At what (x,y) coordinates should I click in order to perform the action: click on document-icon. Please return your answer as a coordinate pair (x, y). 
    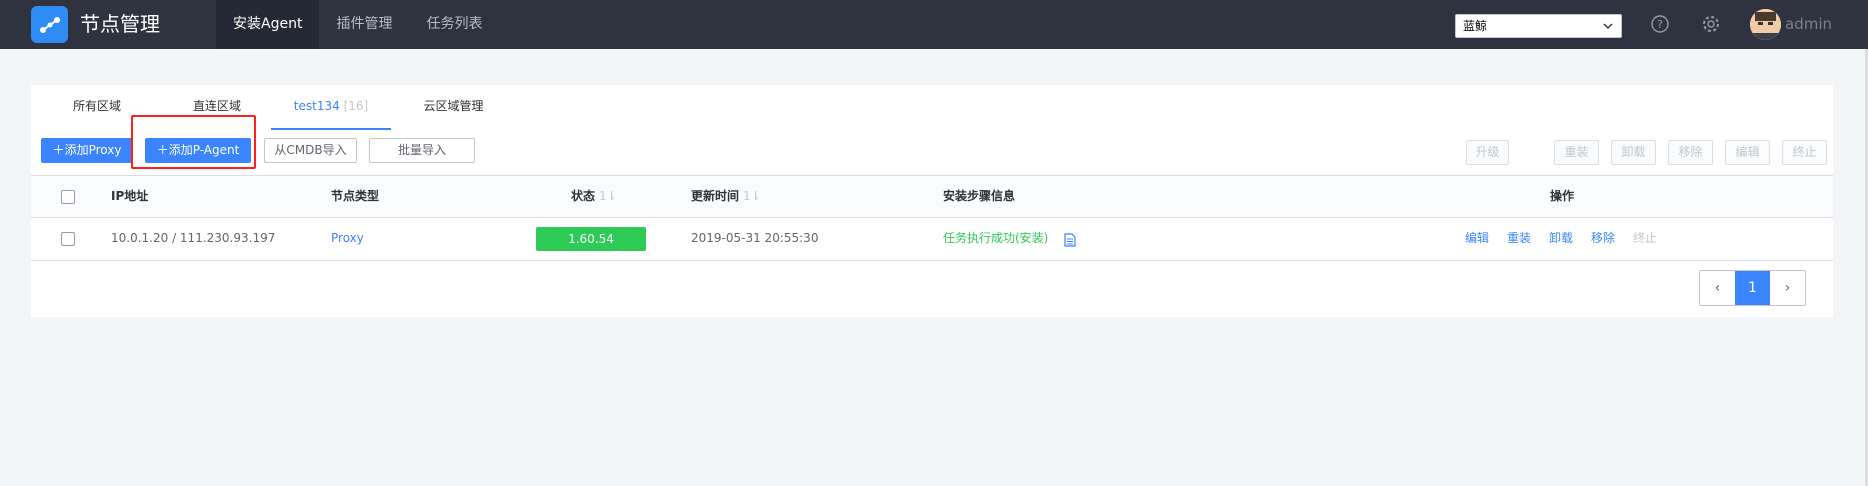
    Looking at the image, I should click on (1070, 240).